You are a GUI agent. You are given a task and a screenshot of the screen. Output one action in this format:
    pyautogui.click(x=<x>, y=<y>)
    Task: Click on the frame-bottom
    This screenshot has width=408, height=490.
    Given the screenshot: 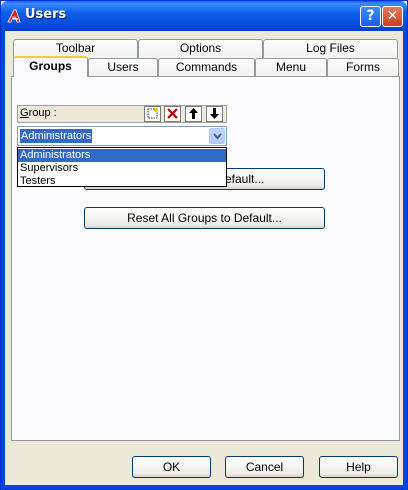 What is the action you would take?
    pyautogui.click(x=204, y=487)
    